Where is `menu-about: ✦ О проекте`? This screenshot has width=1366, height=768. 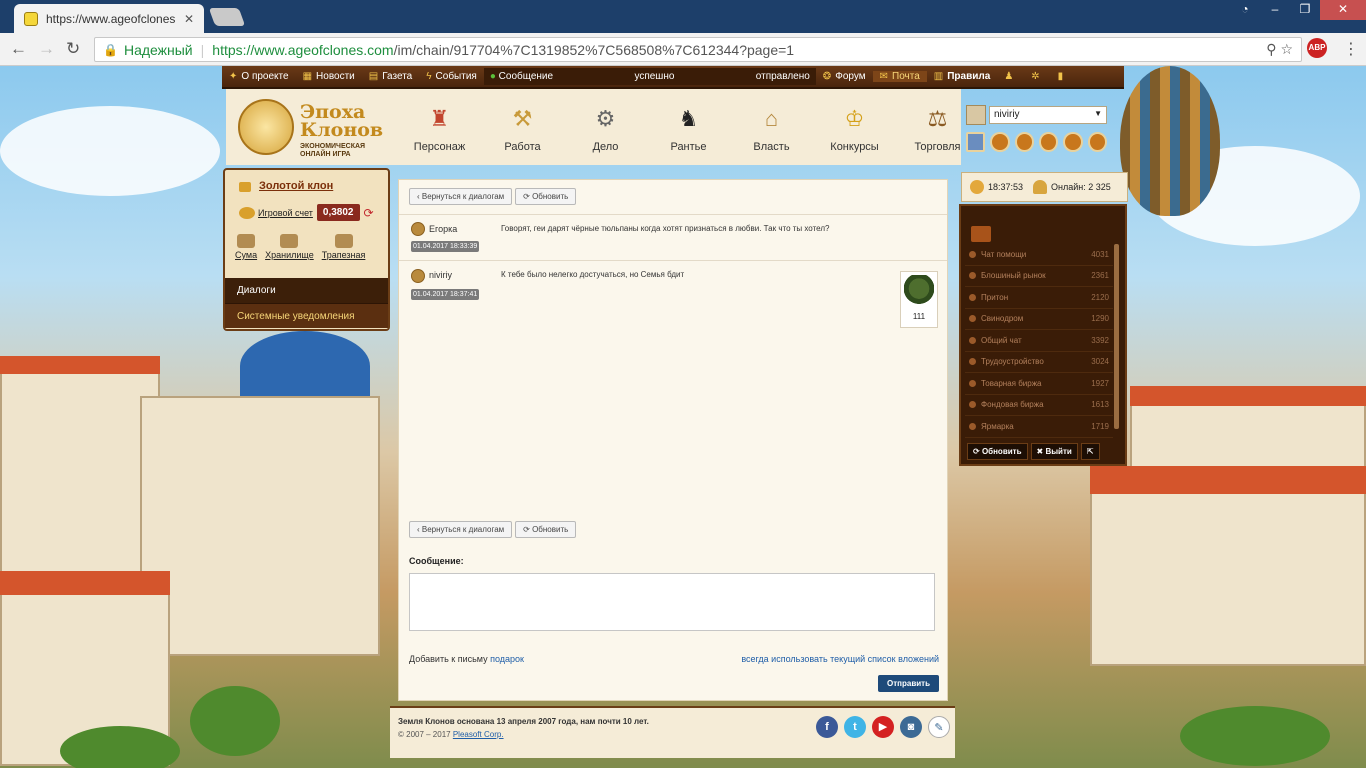
menu-about: ✦ О проекте is located at coordinates (259, 76).